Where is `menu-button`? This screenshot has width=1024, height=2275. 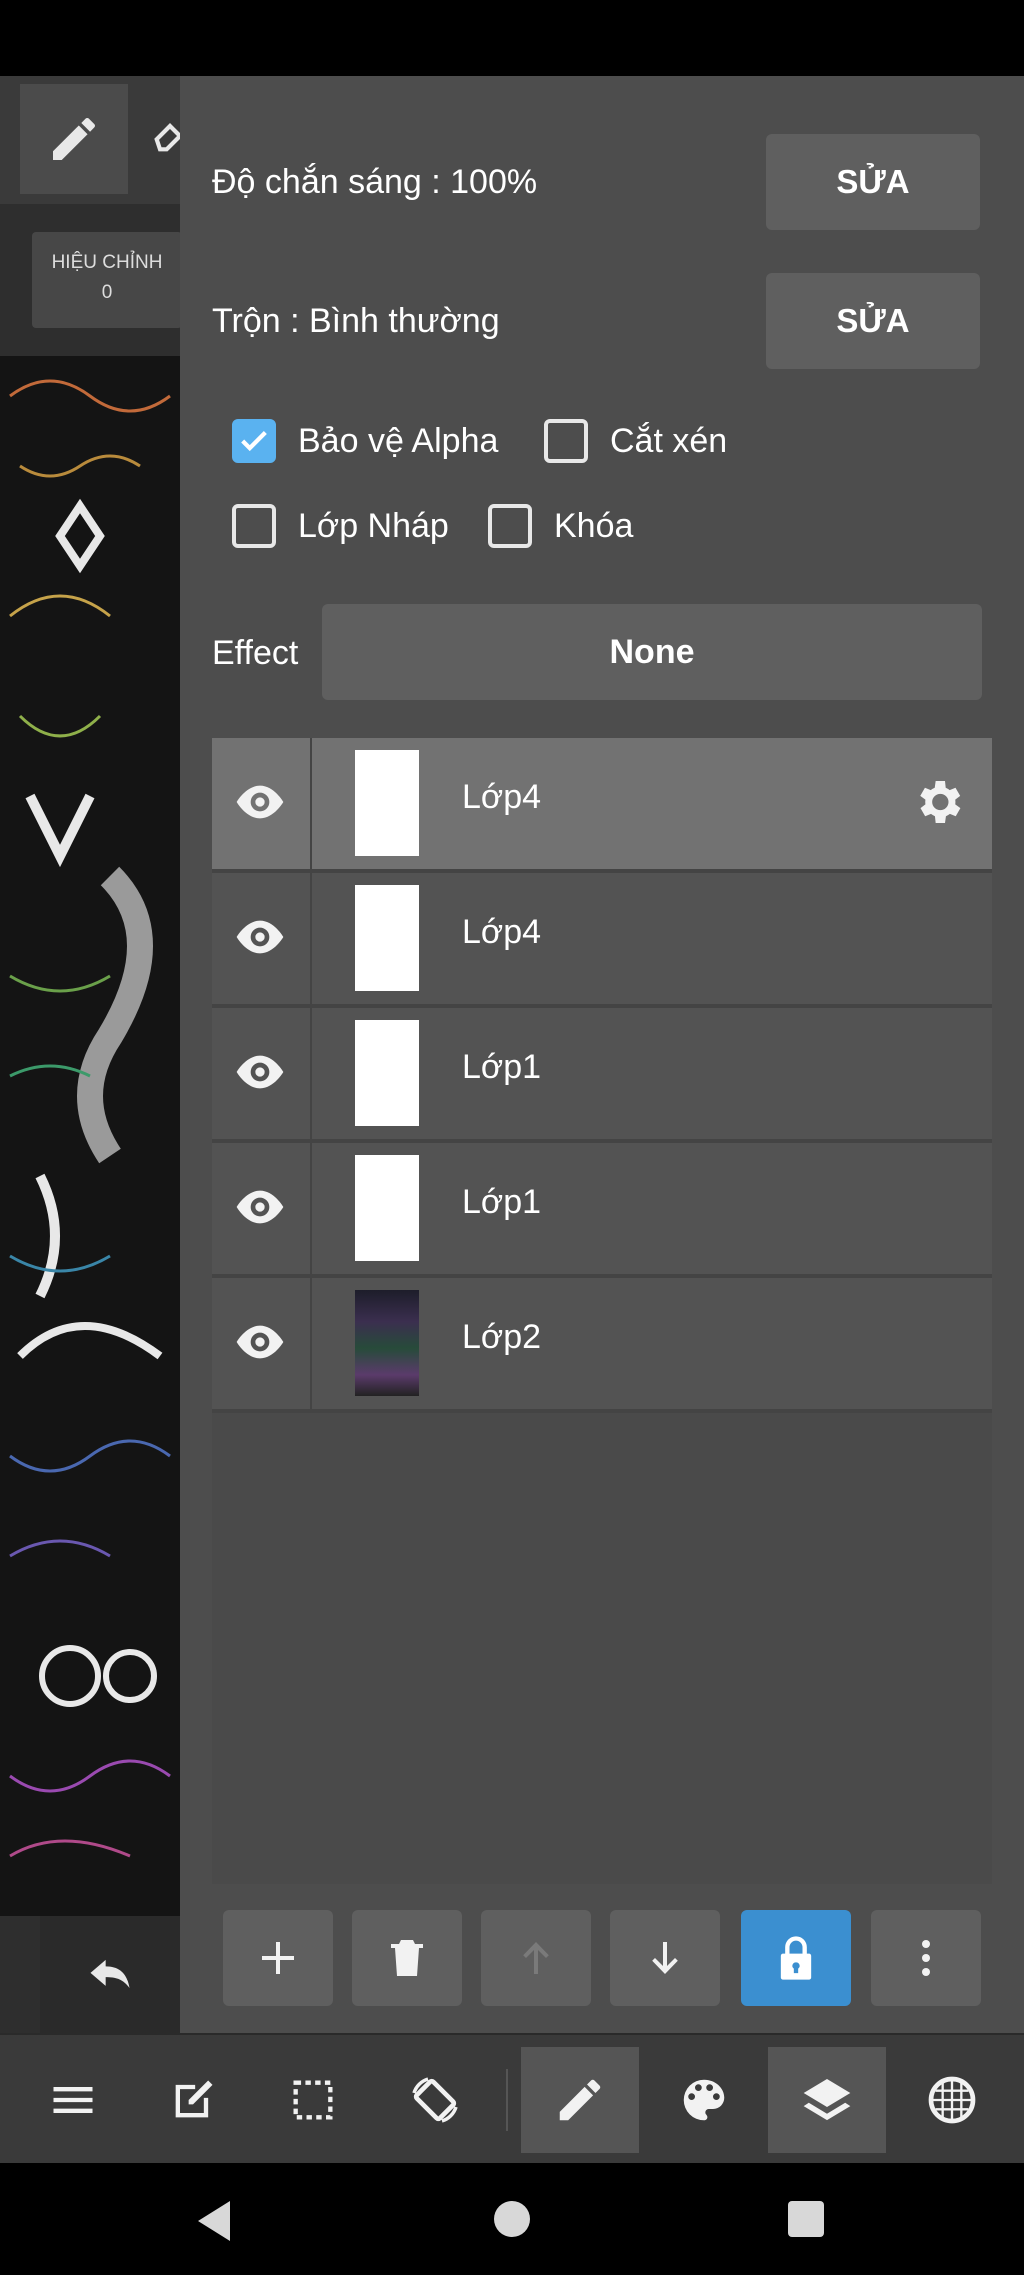
menu-button is located at coordinates (73, 2100).